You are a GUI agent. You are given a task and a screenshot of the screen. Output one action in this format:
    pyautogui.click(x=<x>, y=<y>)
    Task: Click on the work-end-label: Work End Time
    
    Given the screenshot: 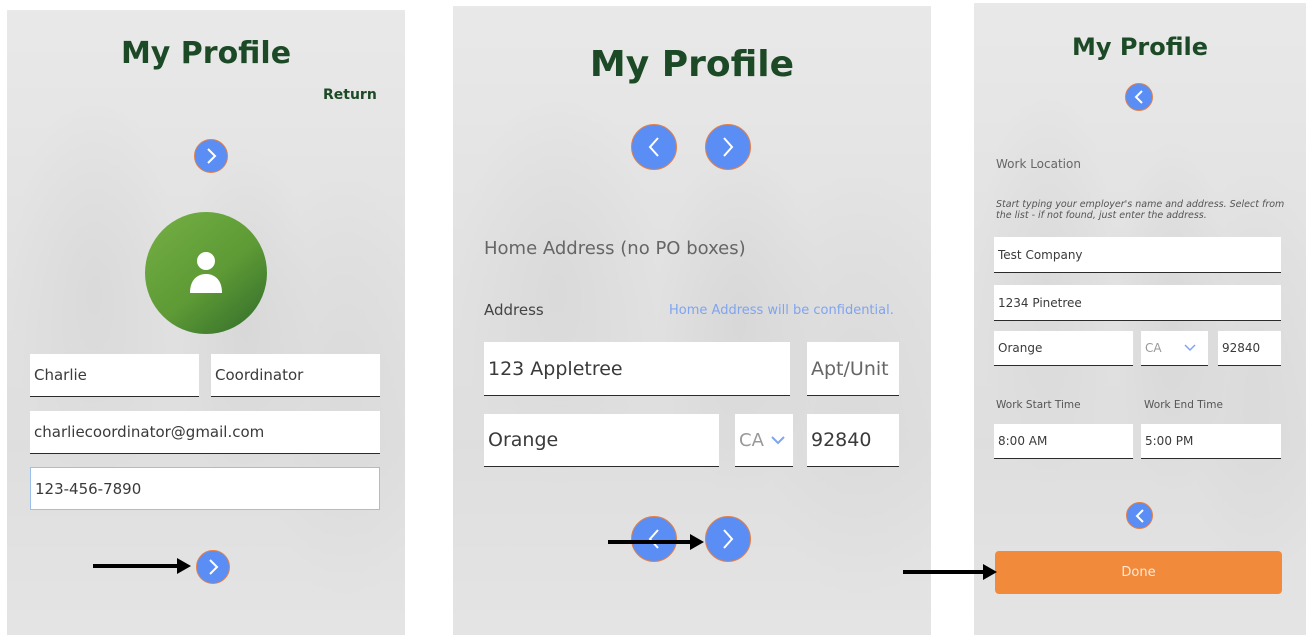 What is the action you would take?
    pyautogui.click(x=1183, y=405)
    